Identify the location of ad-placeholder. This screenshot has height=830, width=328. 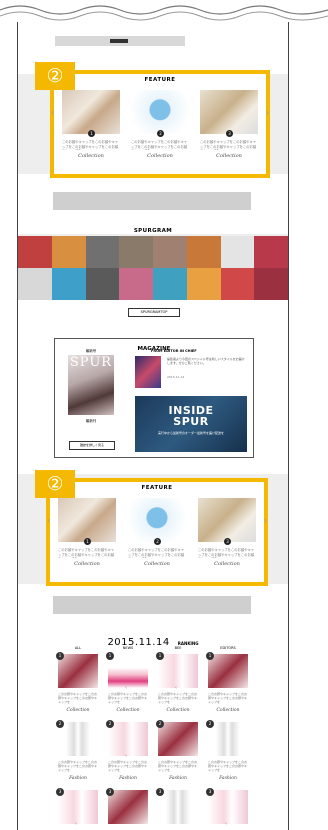
(152, 201).